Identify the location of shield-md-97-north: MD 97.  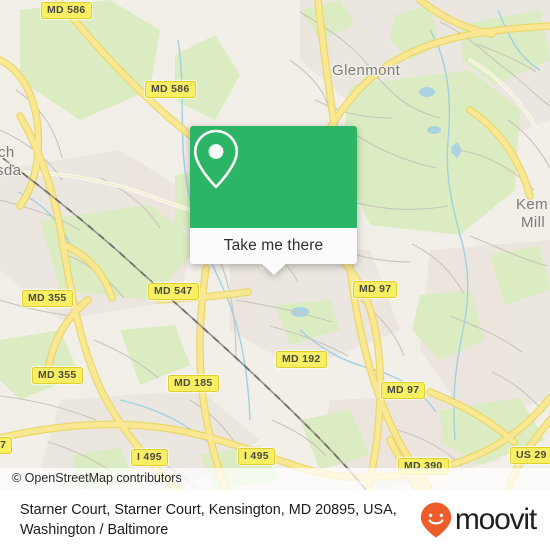
(375, 289).